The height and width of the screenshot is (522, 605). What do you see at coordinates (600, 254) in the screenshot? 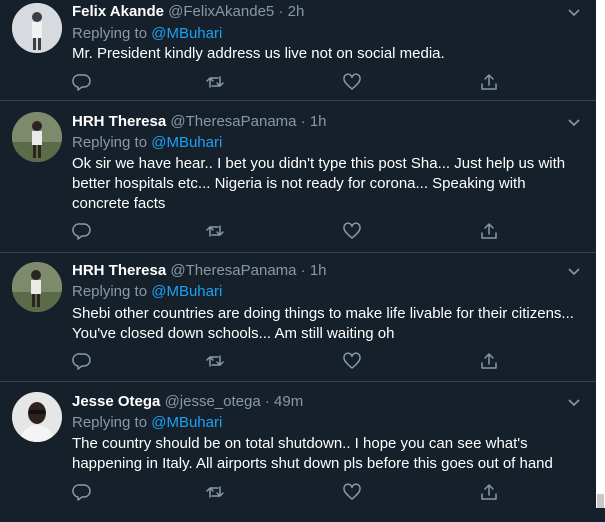
I see `scrollbar-track` at bounding box center [600, 254].